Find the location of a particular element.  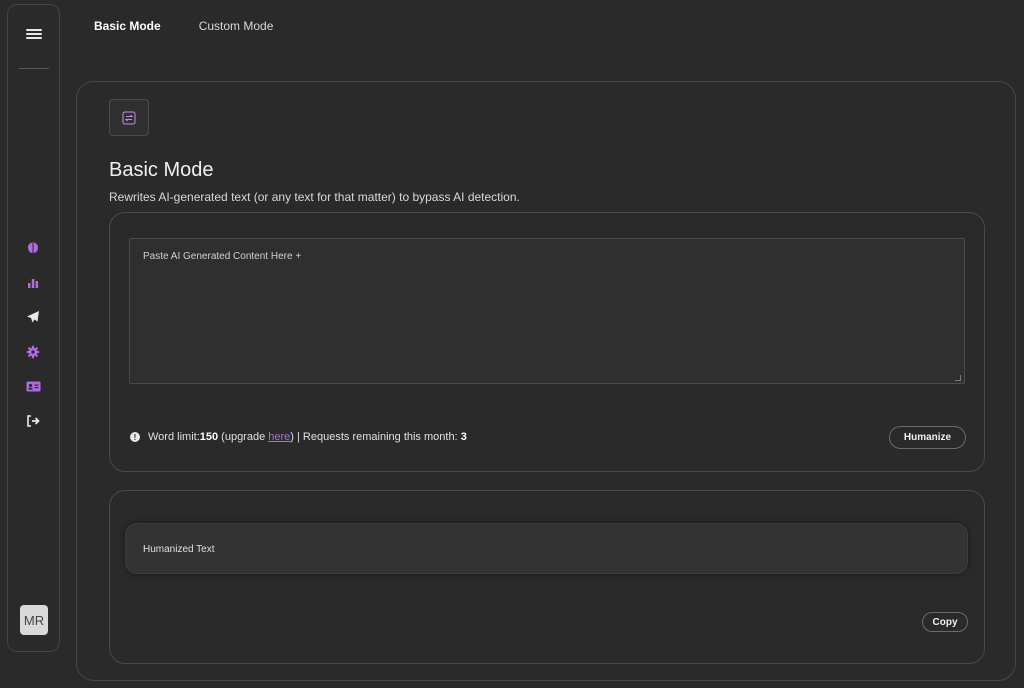

page-title: Basic Mode is located at coordinates (161, 170).